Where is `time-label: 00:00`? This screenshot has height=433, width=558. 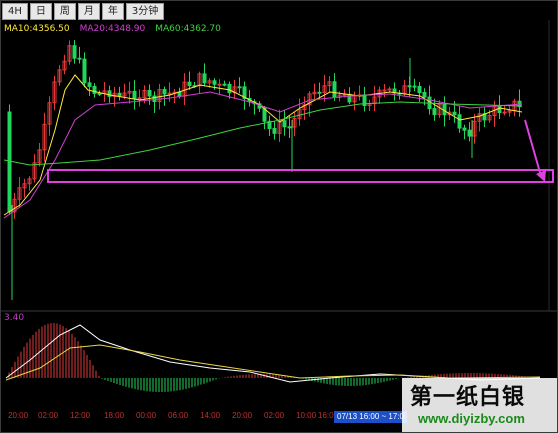 time-label: 00:00 is located at coordinates (146, 415).